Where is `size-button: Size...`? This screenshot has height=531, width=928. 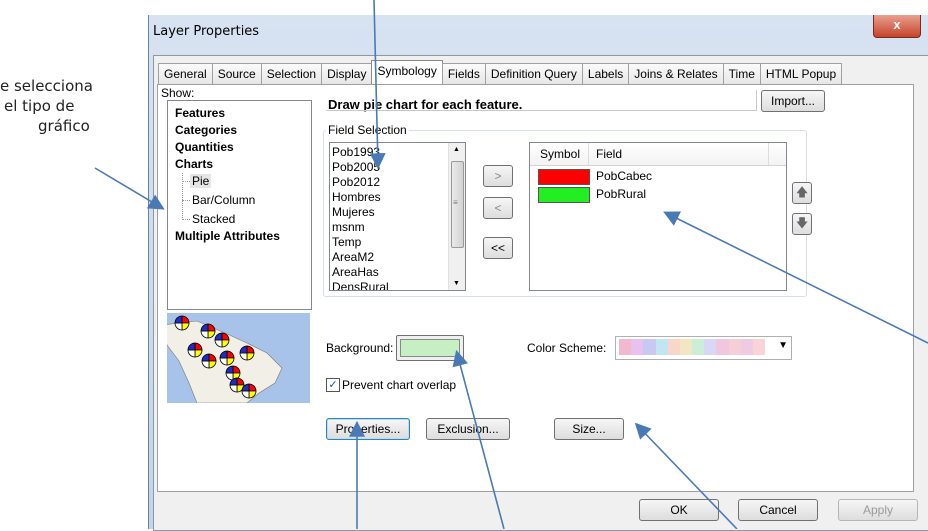
size-button: Size... is located at coordinates (589, 429).